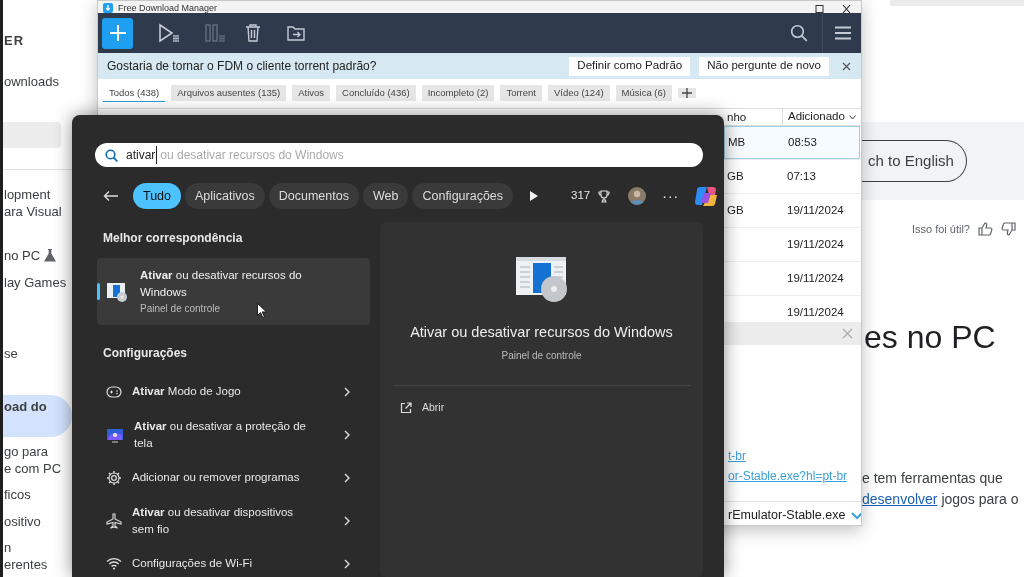 The height and width of the screenshot is (577, 1024). What do you see at coordinates (521, 93) in the screenshot?
I see `filter-tab: Torrent` at bounding box center [521, 93].